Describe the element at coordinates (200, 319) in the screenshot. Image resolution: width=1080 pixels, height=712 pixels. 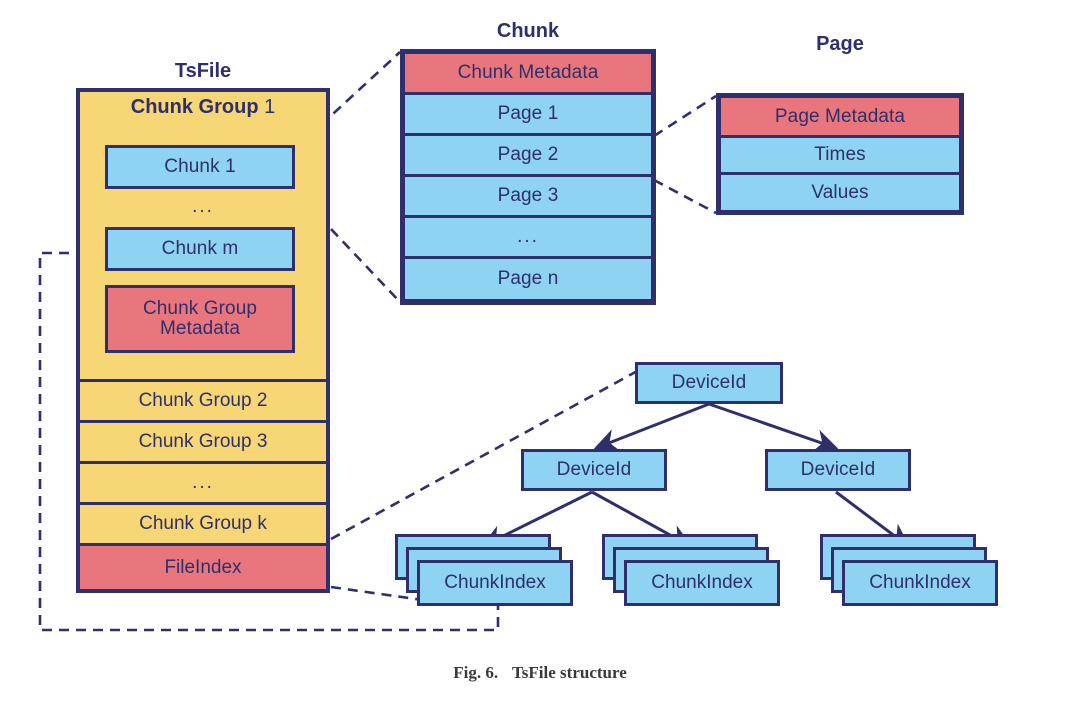
I see `chunk-group-metadata-box: Chunk Group Metadata` at that location.